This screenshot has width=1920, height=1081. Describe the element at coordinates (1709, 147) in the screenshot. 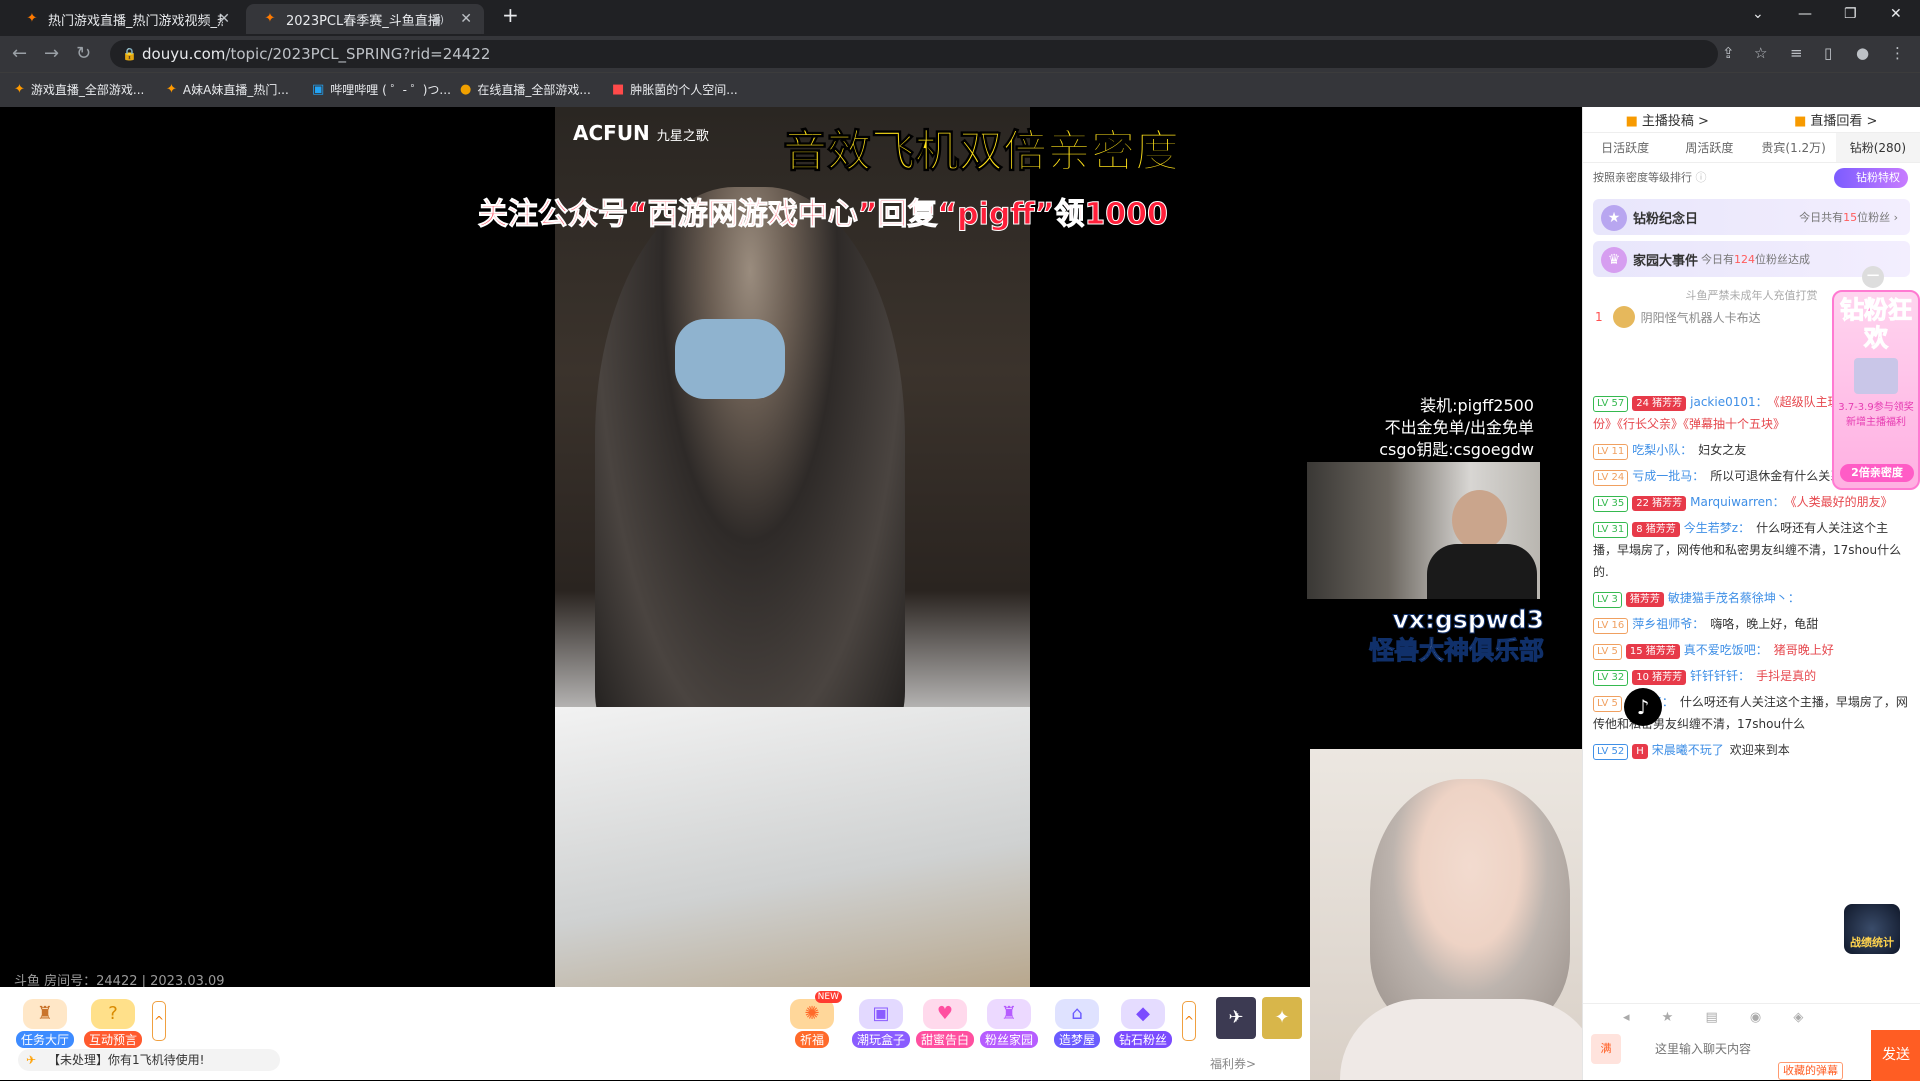

I see `tab-weekly-activity: 周活跃度` at that location.